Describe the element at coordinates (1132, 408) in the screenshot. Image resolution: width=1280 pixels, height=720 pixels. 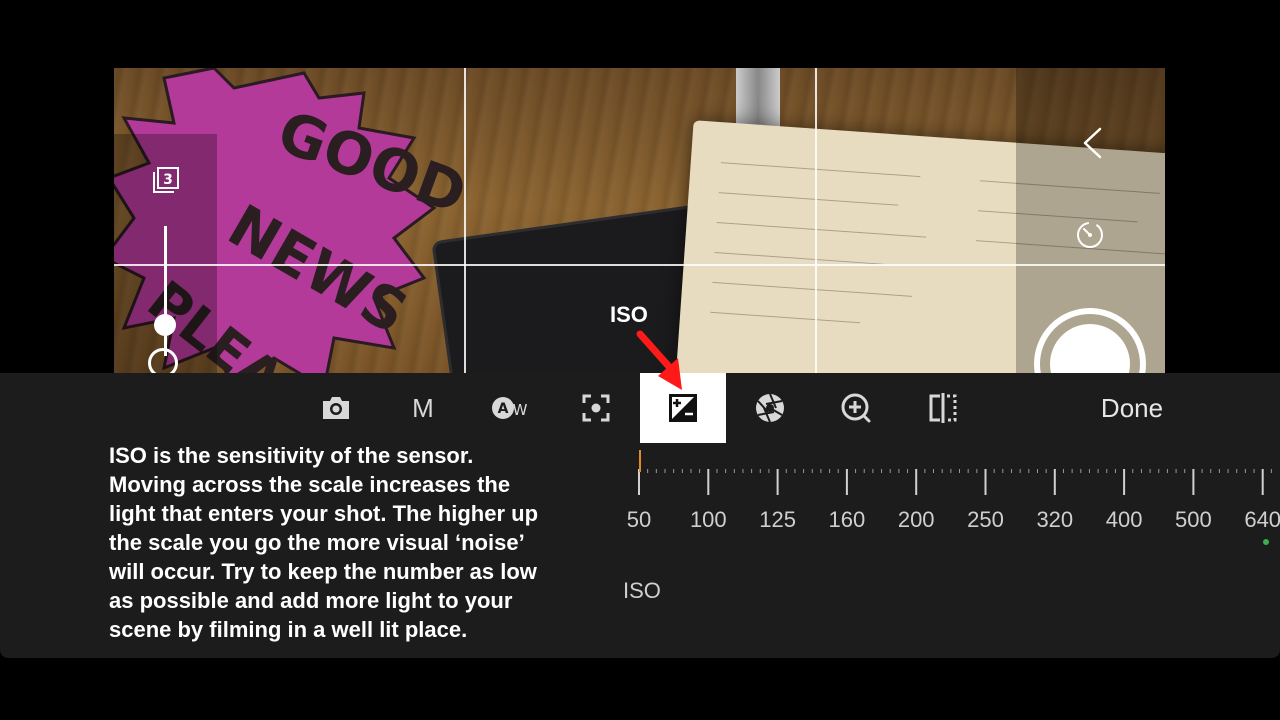
I see `done-button: Done` at that location.